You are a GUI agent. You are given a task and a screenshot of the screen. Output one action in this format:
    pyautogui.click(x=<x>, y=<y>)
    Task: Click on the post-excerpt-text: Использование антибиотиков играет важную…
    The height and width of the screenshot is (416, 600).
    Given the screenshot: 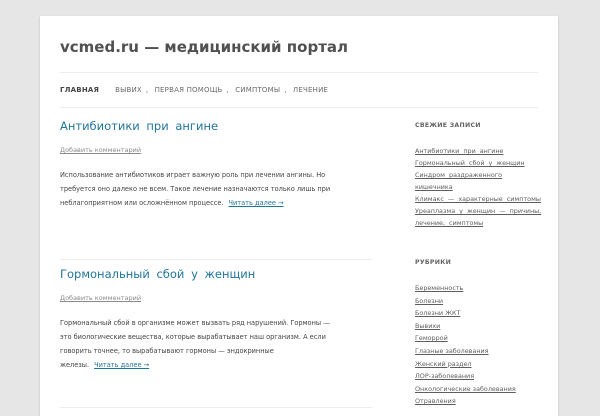 What is the action you would take?
    pyautogui.click(x=195, y=189)
    